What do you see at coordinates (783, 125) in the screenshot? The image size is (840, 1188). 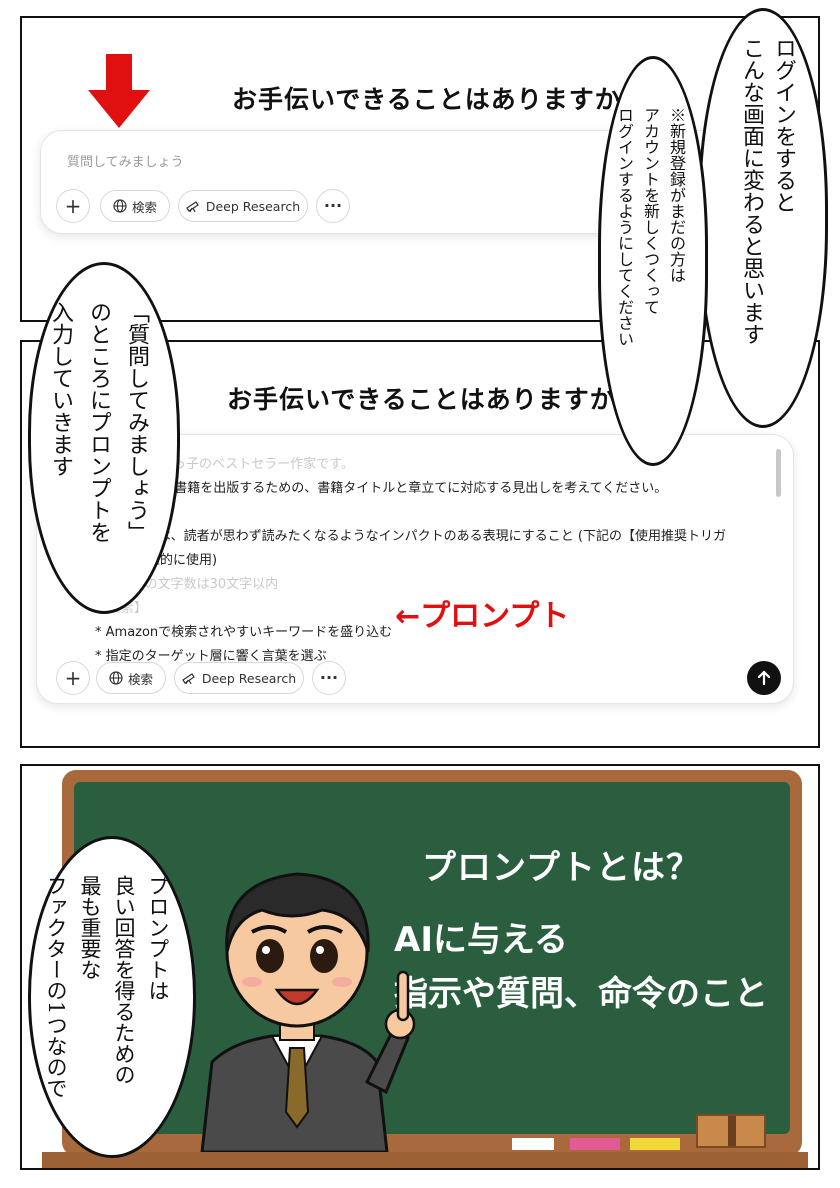 I see `bubble-text: ログインをすると` at bounding box center [783, 125].